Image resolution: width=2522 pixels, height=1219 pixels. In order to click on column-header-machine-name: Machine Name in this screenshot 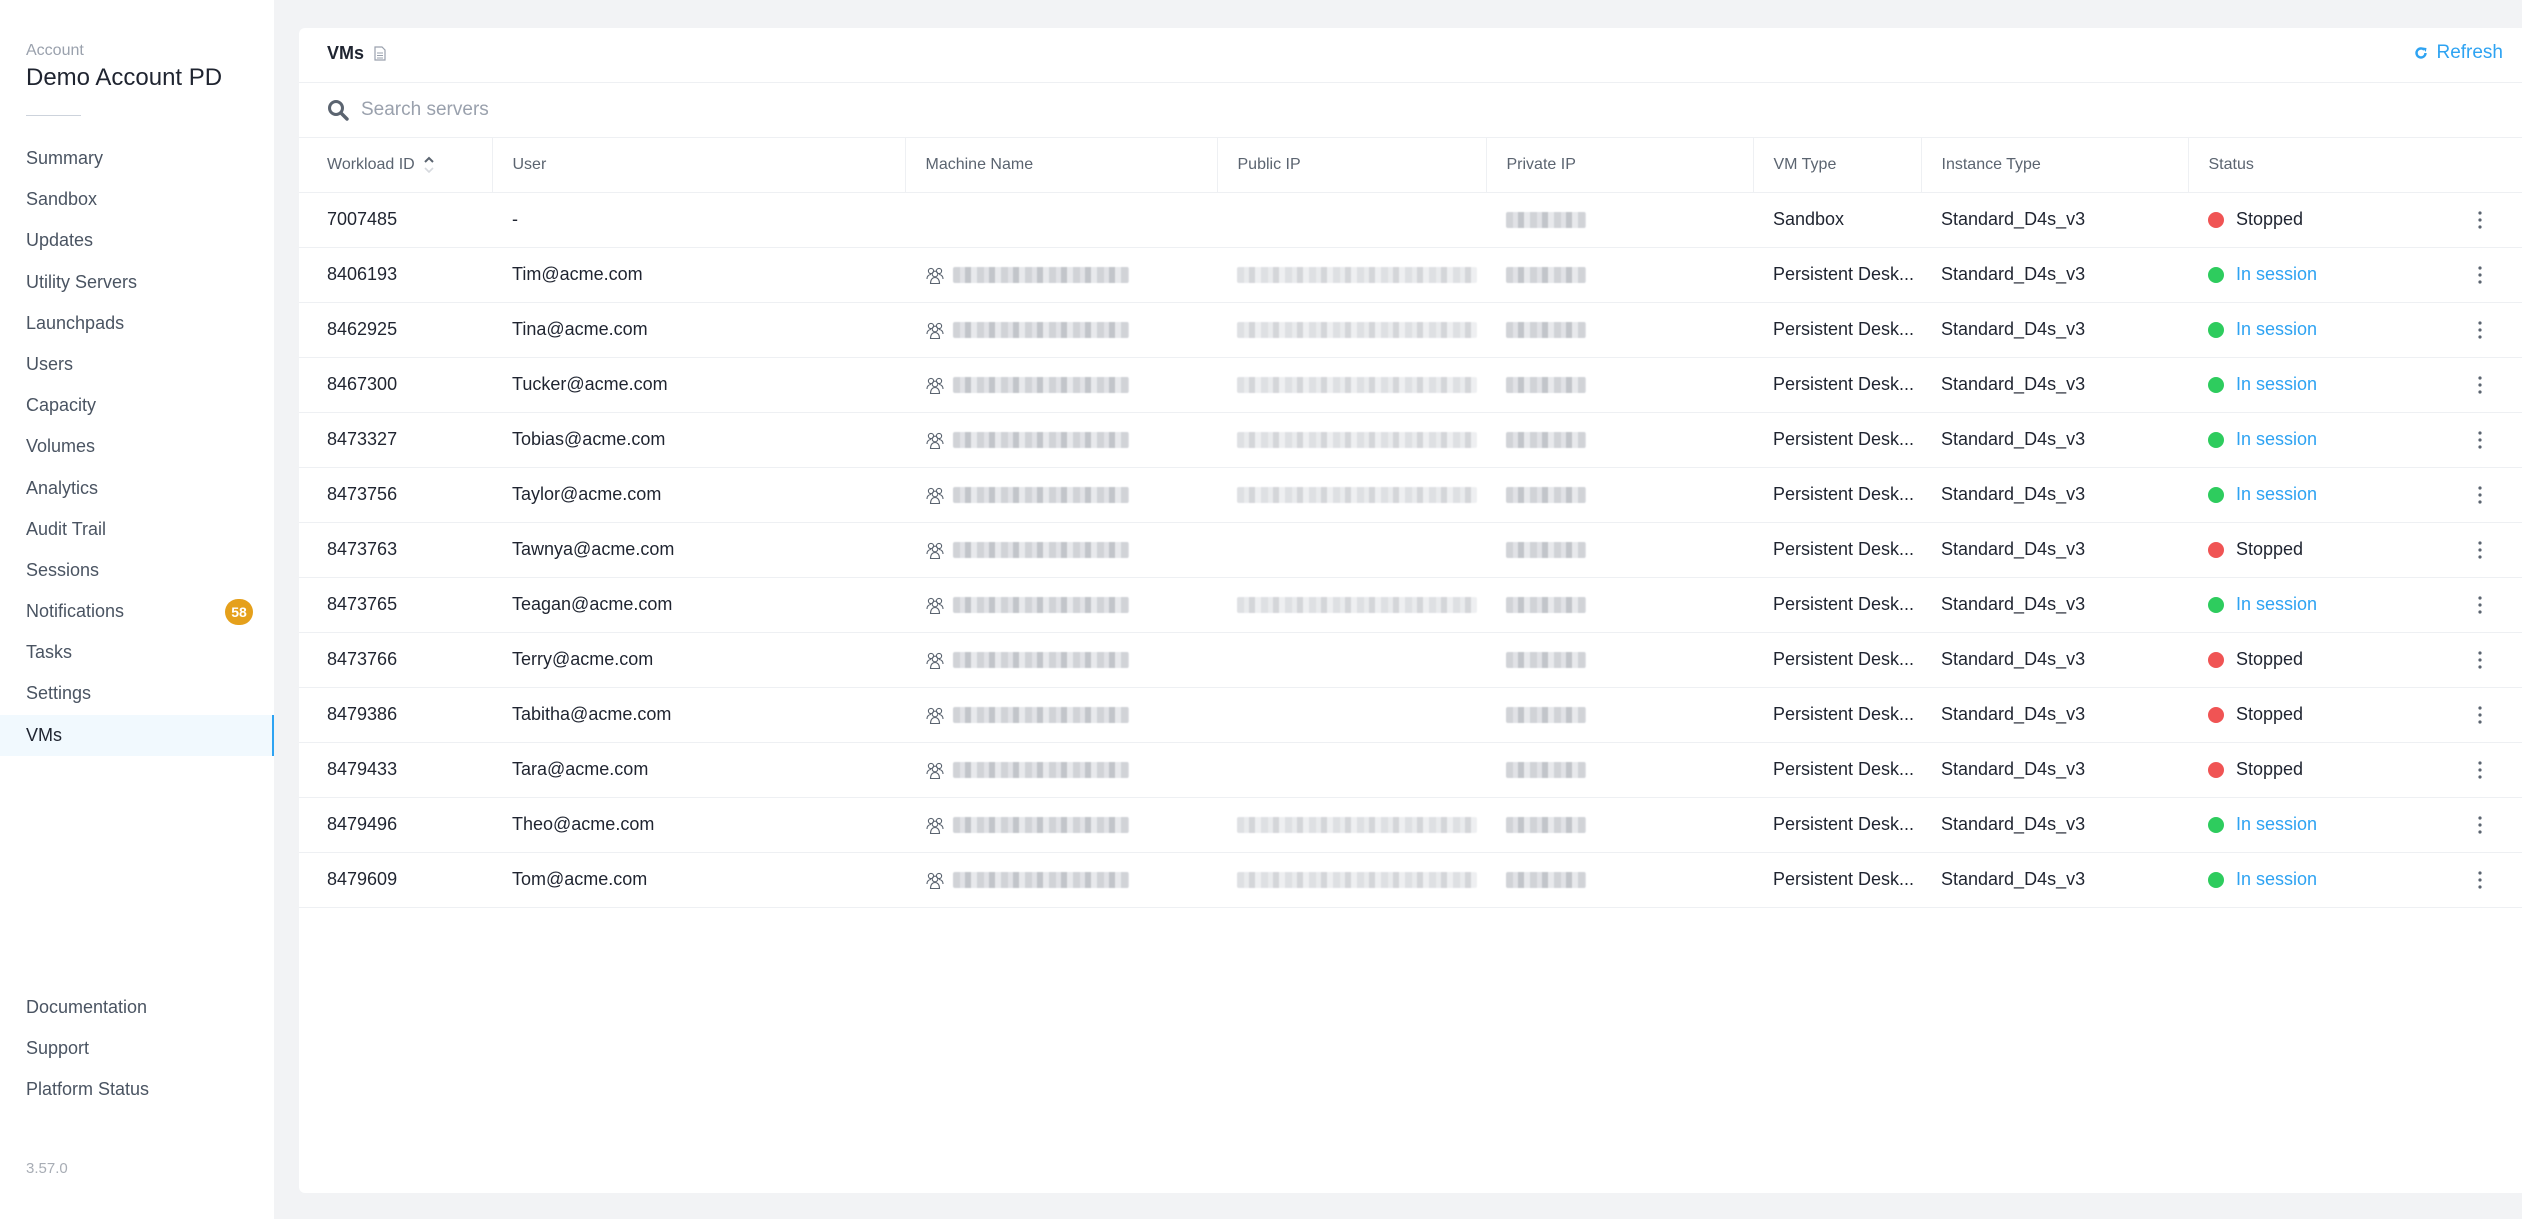, I will do `click(1060, 165)`.